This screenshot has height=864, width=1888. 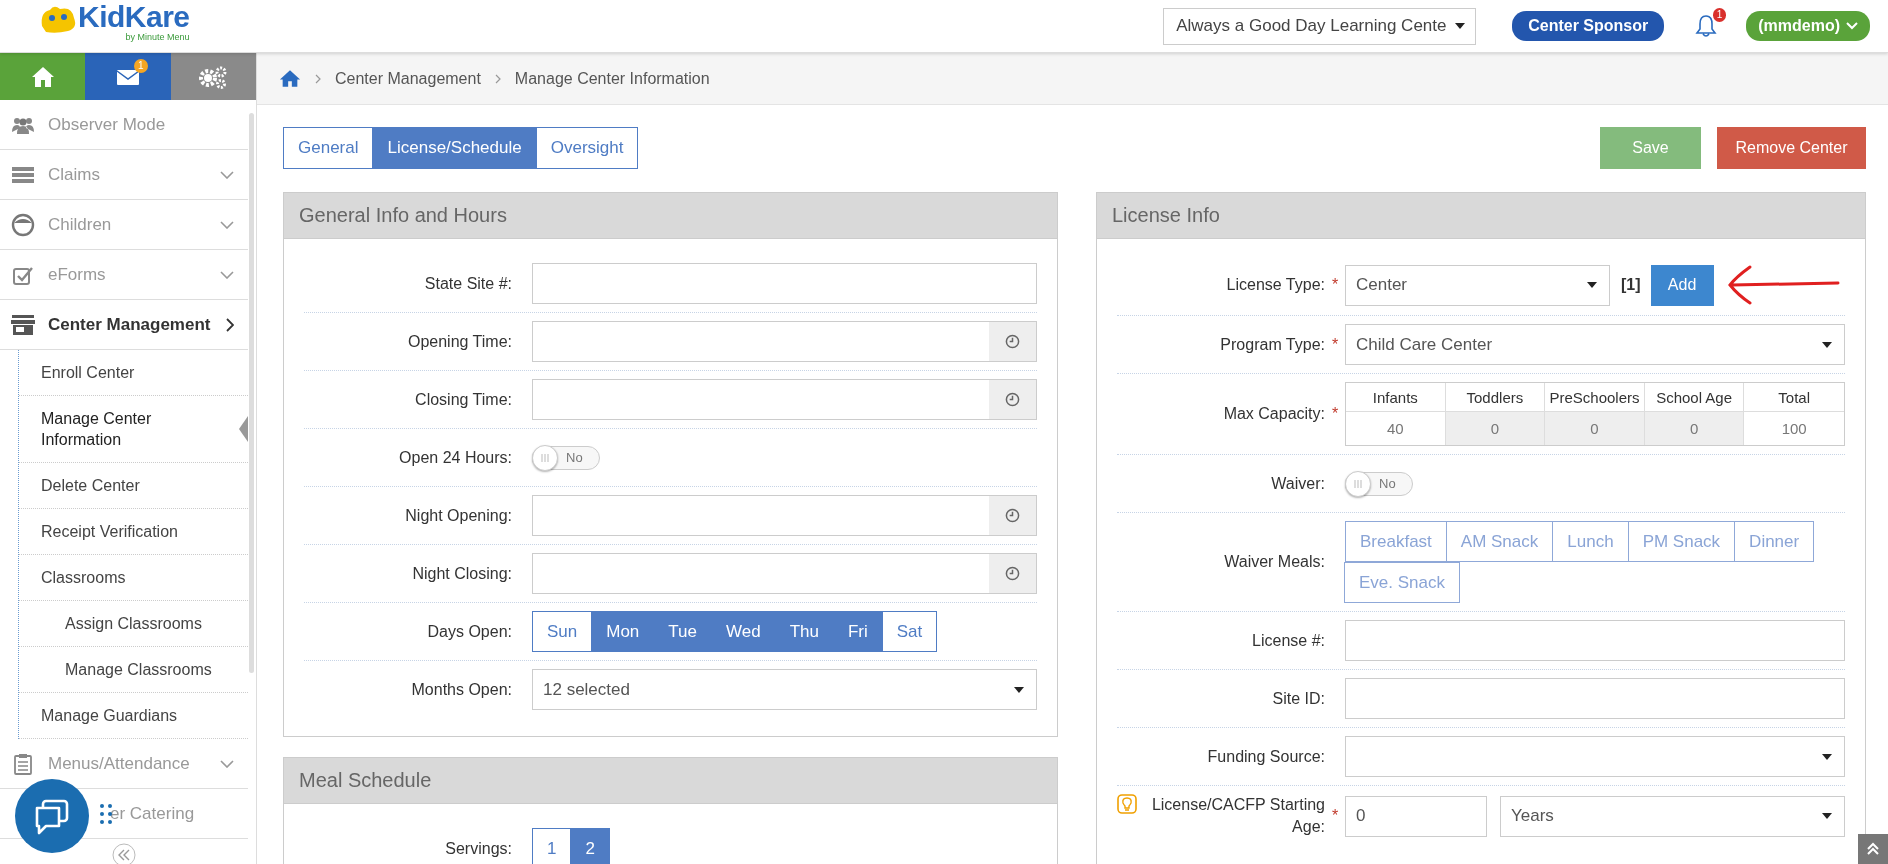 What do you see at coordinates (23, 124) in the screenshot?
I see `users-icon` at bounding box center [23, 124].